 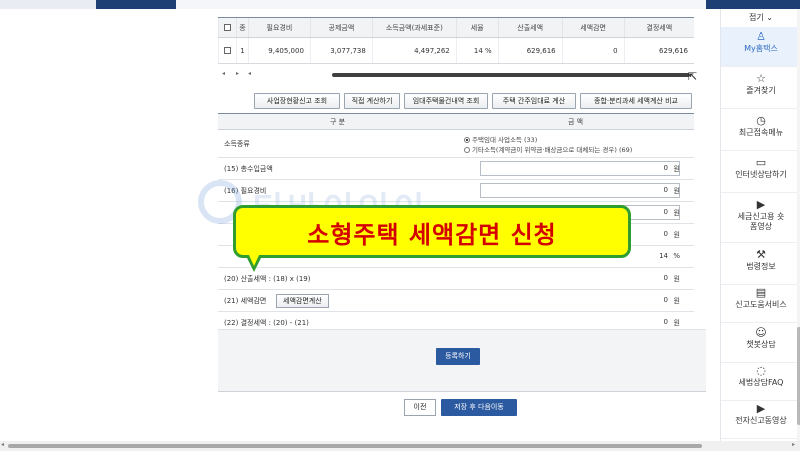 What do you see at coordinates (761, 78) in the screenshot?
I see `star-icon: ☆` at bounding box center [761, 78].